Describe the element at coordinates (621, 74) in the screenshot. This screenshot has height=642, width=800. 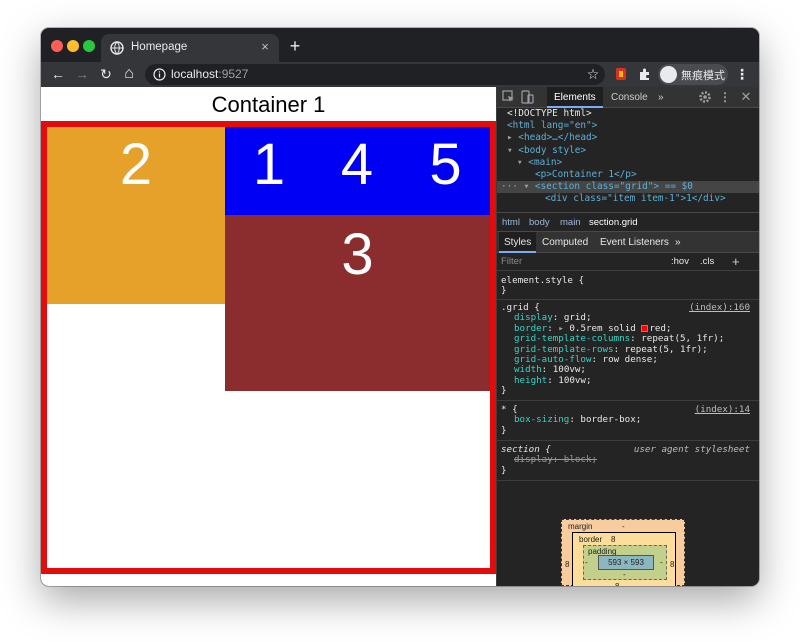
I see `extension-badge-icon` at that location.